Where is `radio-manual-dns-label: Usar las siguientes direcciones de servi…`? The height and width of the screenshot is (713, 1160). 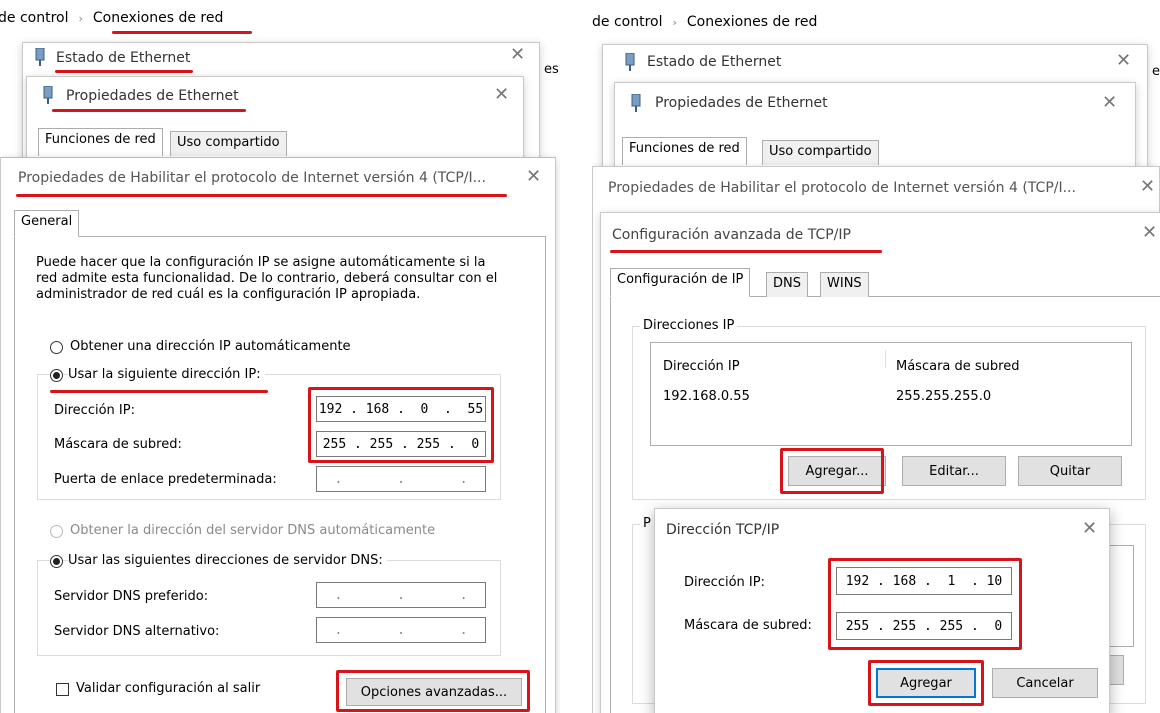 radio-manual-dns-label: Usar las siguientes direcciones de servi… is located at coordinates (227, 560).